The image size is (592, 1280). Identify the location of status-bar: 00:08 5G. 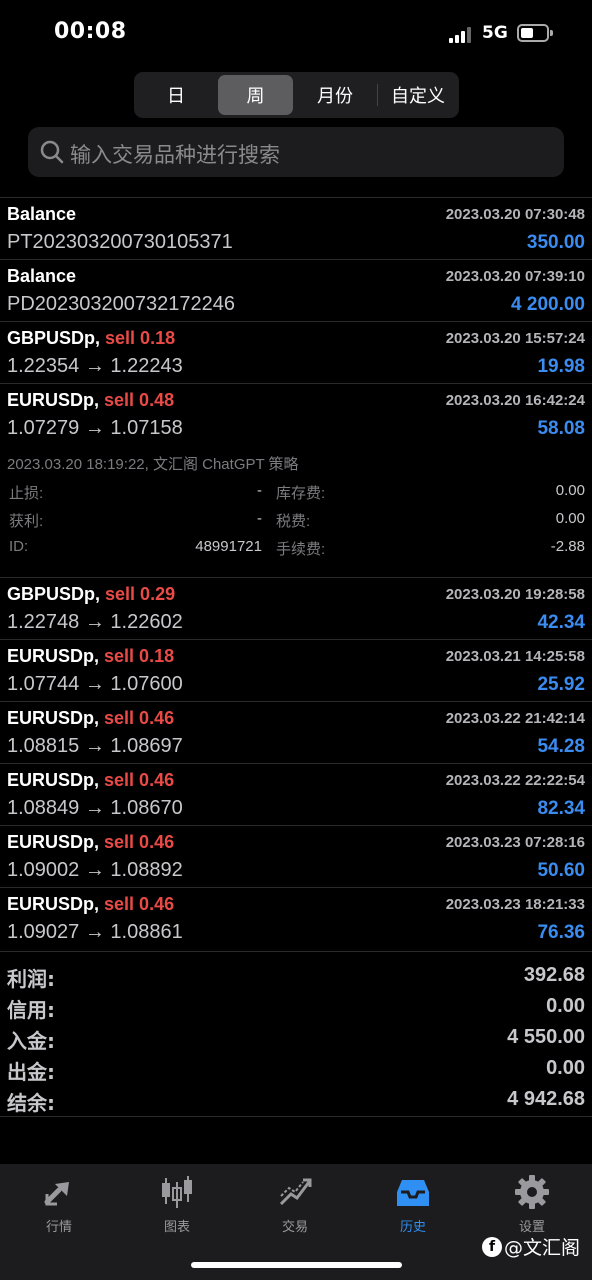
(296, 34).